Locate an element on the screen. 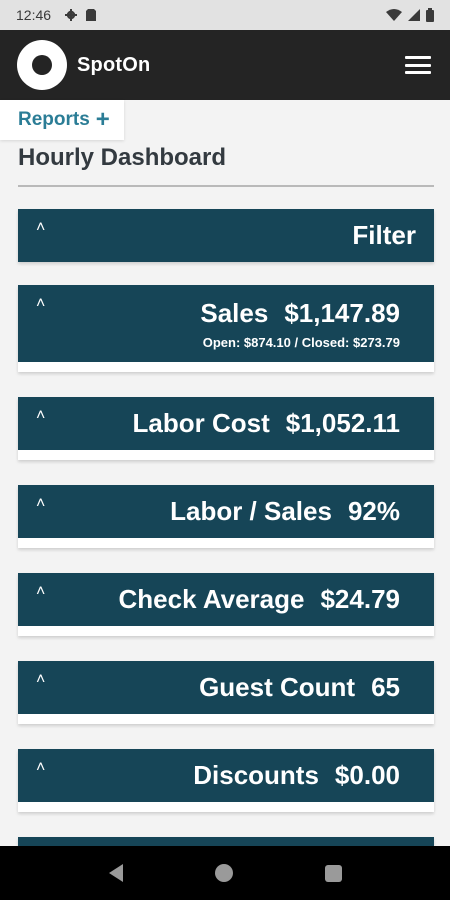 This screenshot has height=900, width=450. labor-sales-label: Labor / Sales is located at coordinates (251, 511).